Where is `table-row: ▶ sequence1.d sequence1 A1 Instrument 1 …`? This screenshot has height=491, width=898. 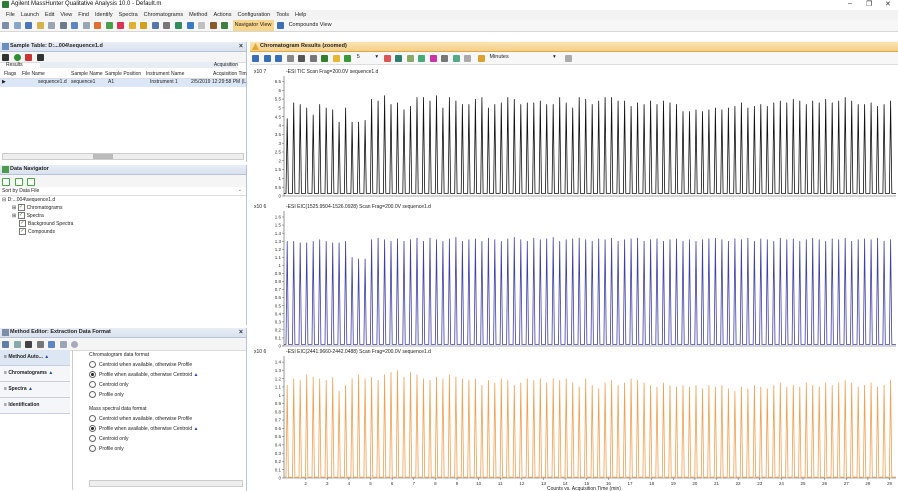
table-row: ▶ sequence1.d sequence1 A1 Instrument 1 … is located at coordinates (123, 83).